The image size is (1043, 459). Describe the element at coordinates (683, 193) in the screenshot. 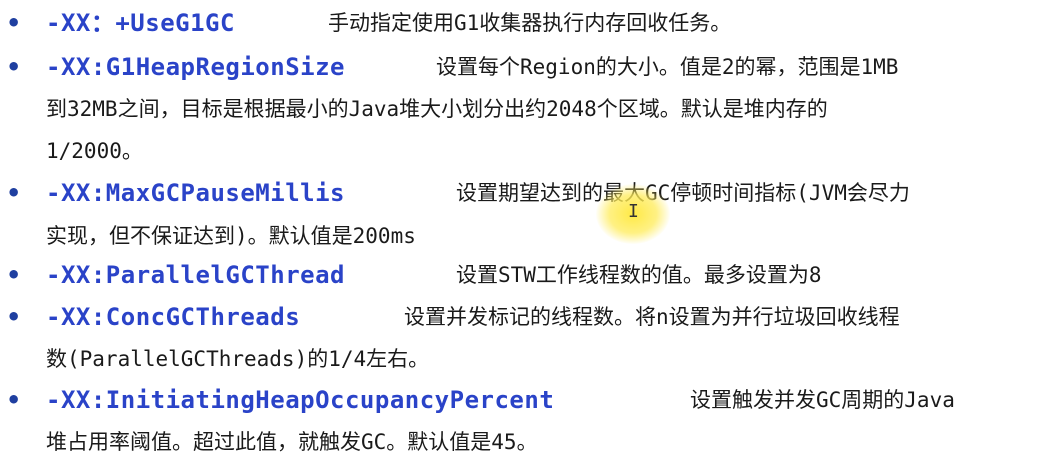

I see `option-description: 设置期望达到的最大GC停顿时间指标(JVM会尽力` at that location.